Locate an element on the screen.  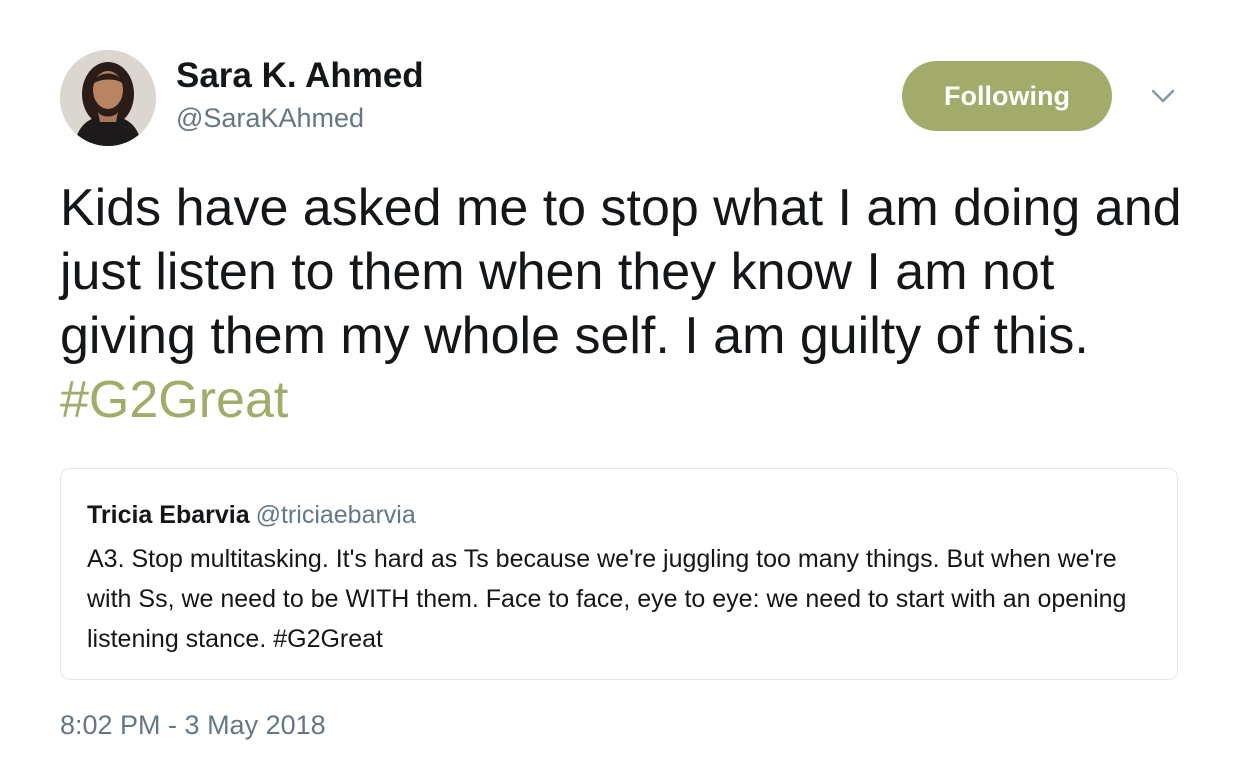
avatar-image is located at coordinates (108, 98).